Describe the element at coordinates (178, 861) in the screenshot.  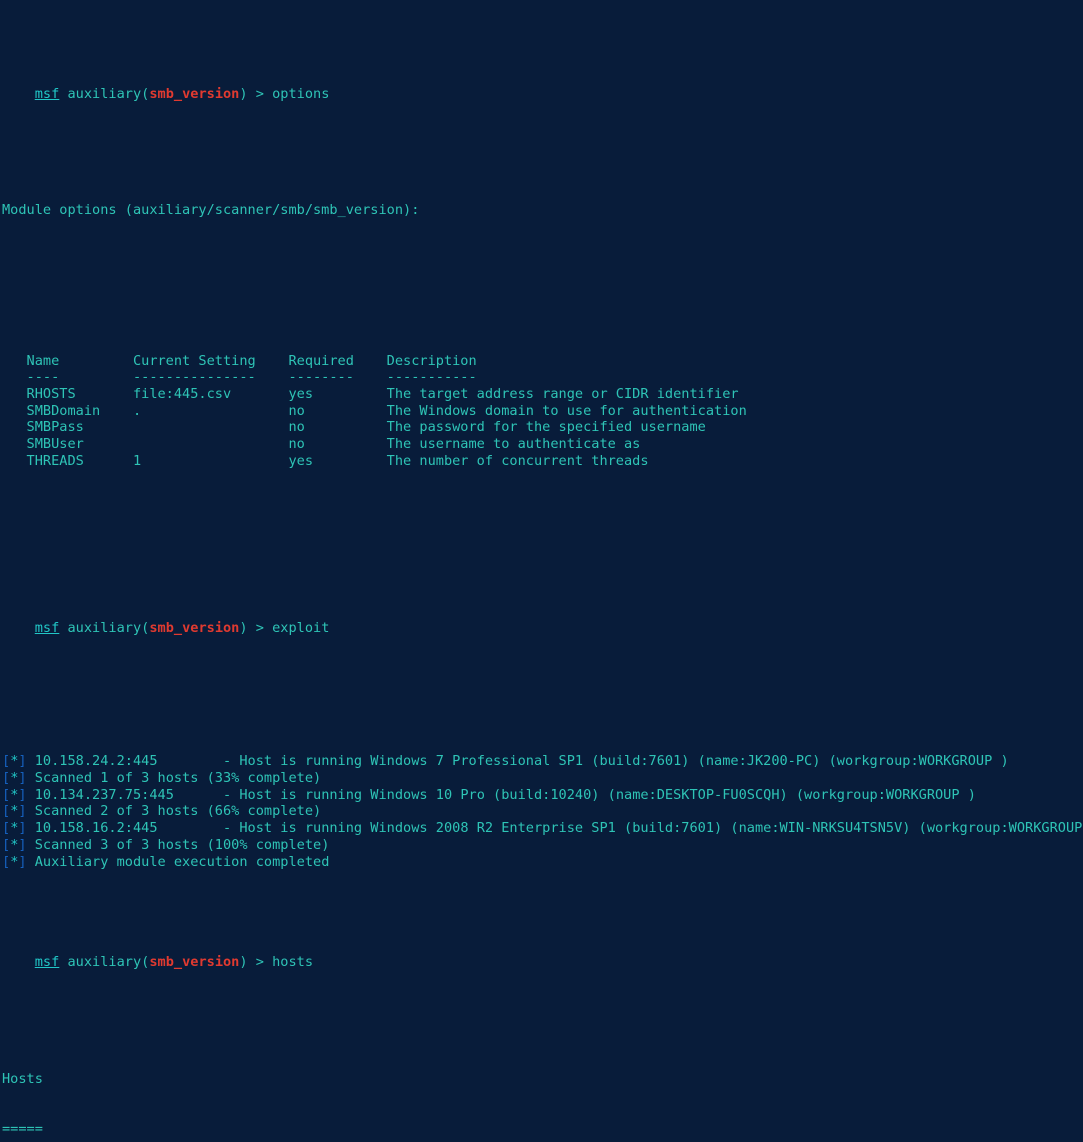
I see `scan-output-text: Auxiliary module execution completed` at that location.